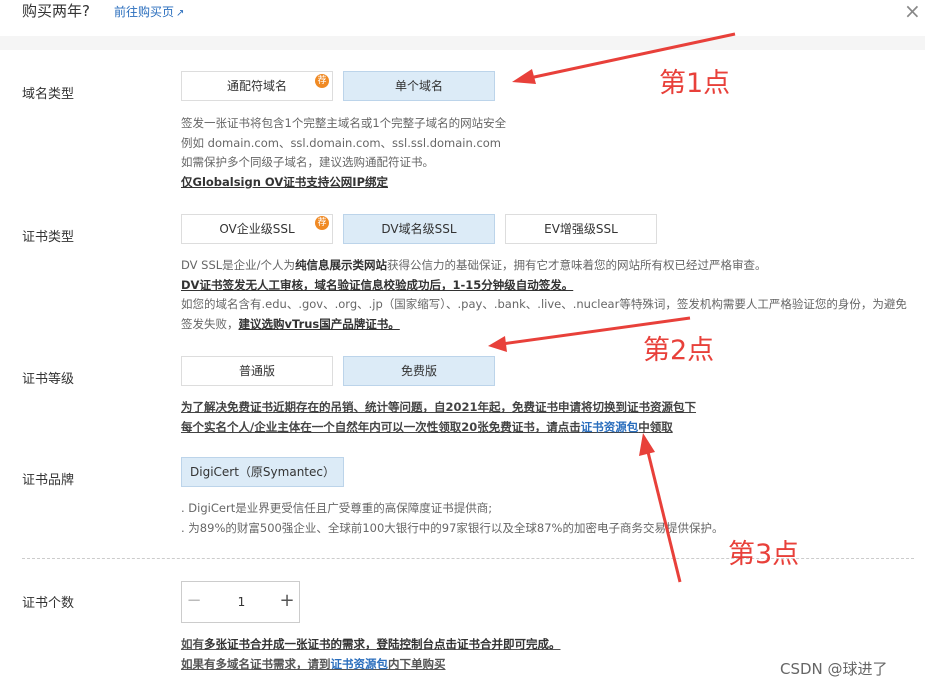 Image resolution: width=925 pixels, height=688 pixels. Describe the element at coordinates (679, 350) in the screenshot. I see `annotation-step-2: 第2点` at that location.